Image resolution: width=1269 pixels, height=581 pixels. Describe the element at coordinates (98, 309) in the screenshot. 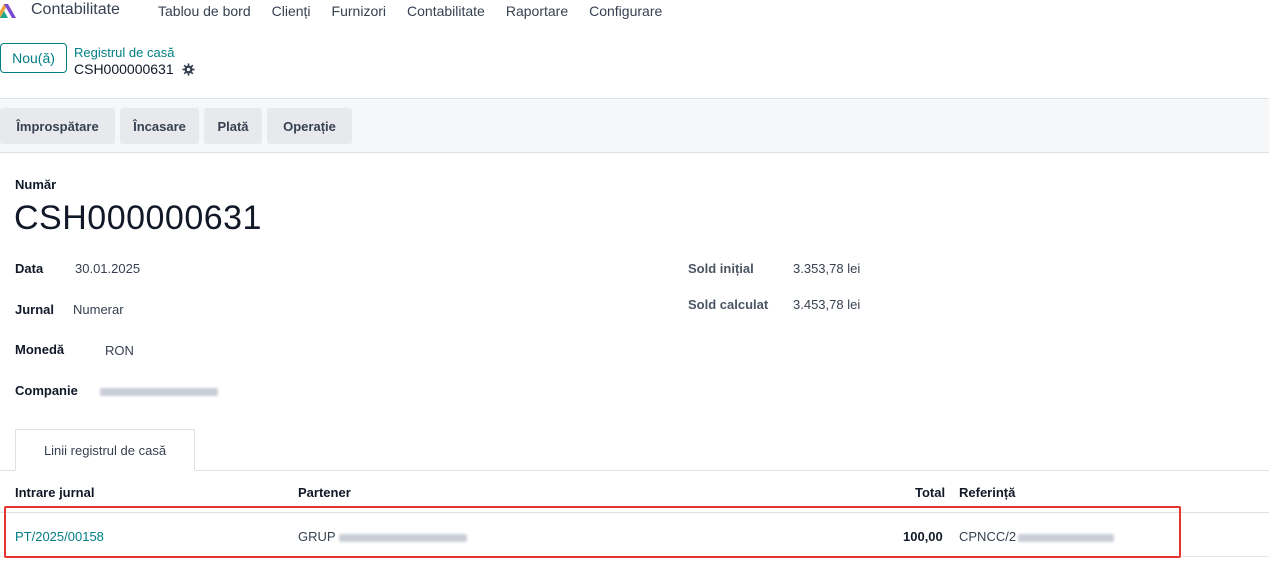

I see `journal-value: Numerar` at that location.